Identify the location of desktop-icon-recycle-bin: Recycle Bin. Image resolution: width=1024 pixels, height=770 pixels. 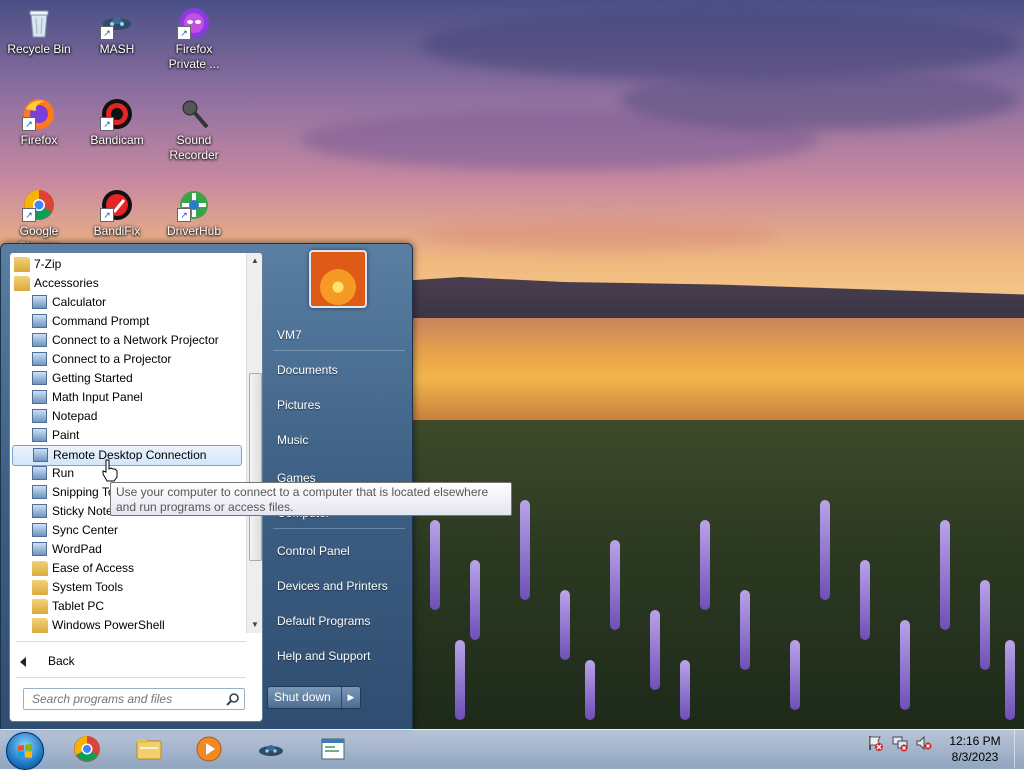
(39, 31).